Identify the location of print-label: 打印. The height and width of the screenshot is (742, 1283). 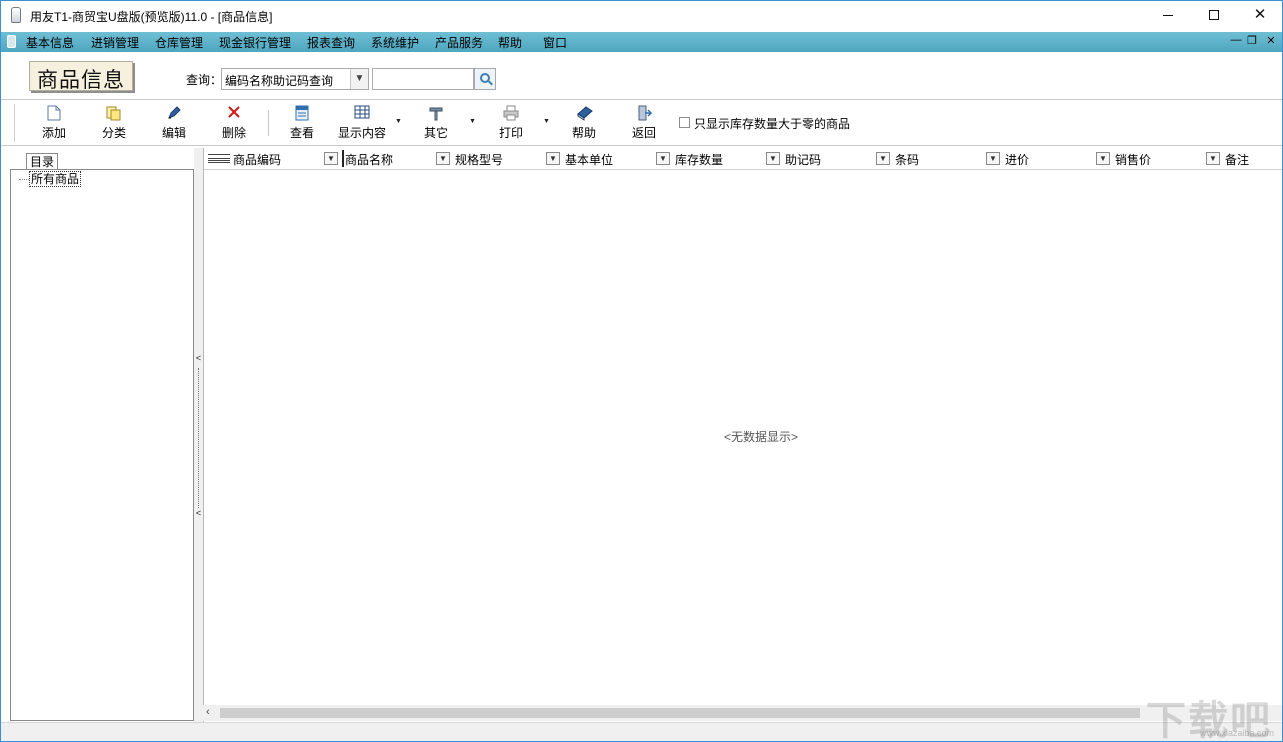
(510, 133).